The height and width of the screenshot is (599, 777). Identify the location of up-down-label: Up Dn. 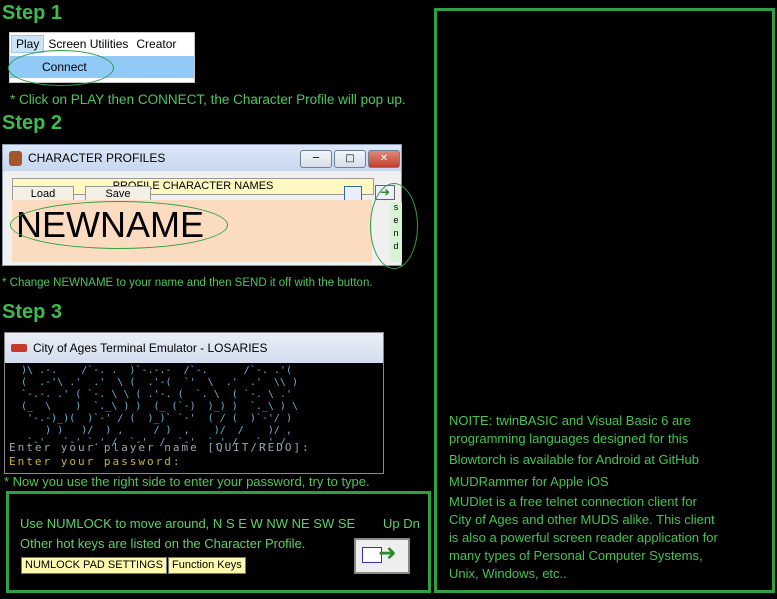
(401, 523).